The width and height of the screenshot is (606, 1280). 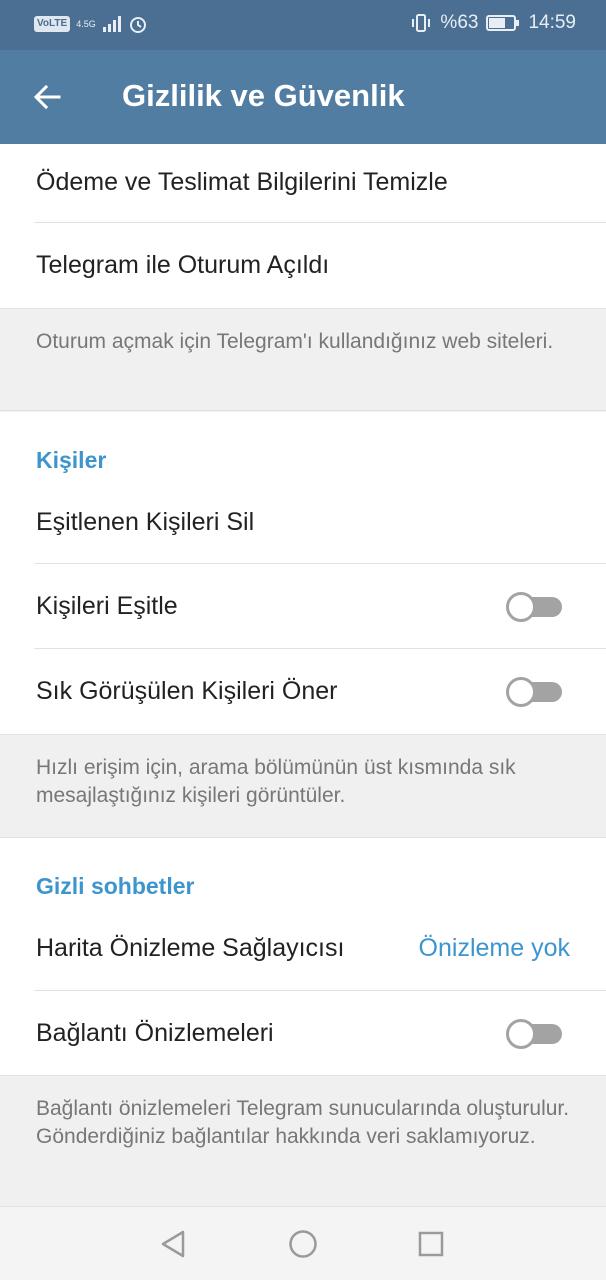 What do you see at coordinates (303, 606) in the screenshot?
I see `sync-contacts-row: Kişileri Eşitle` at bounding box center [303, 606].